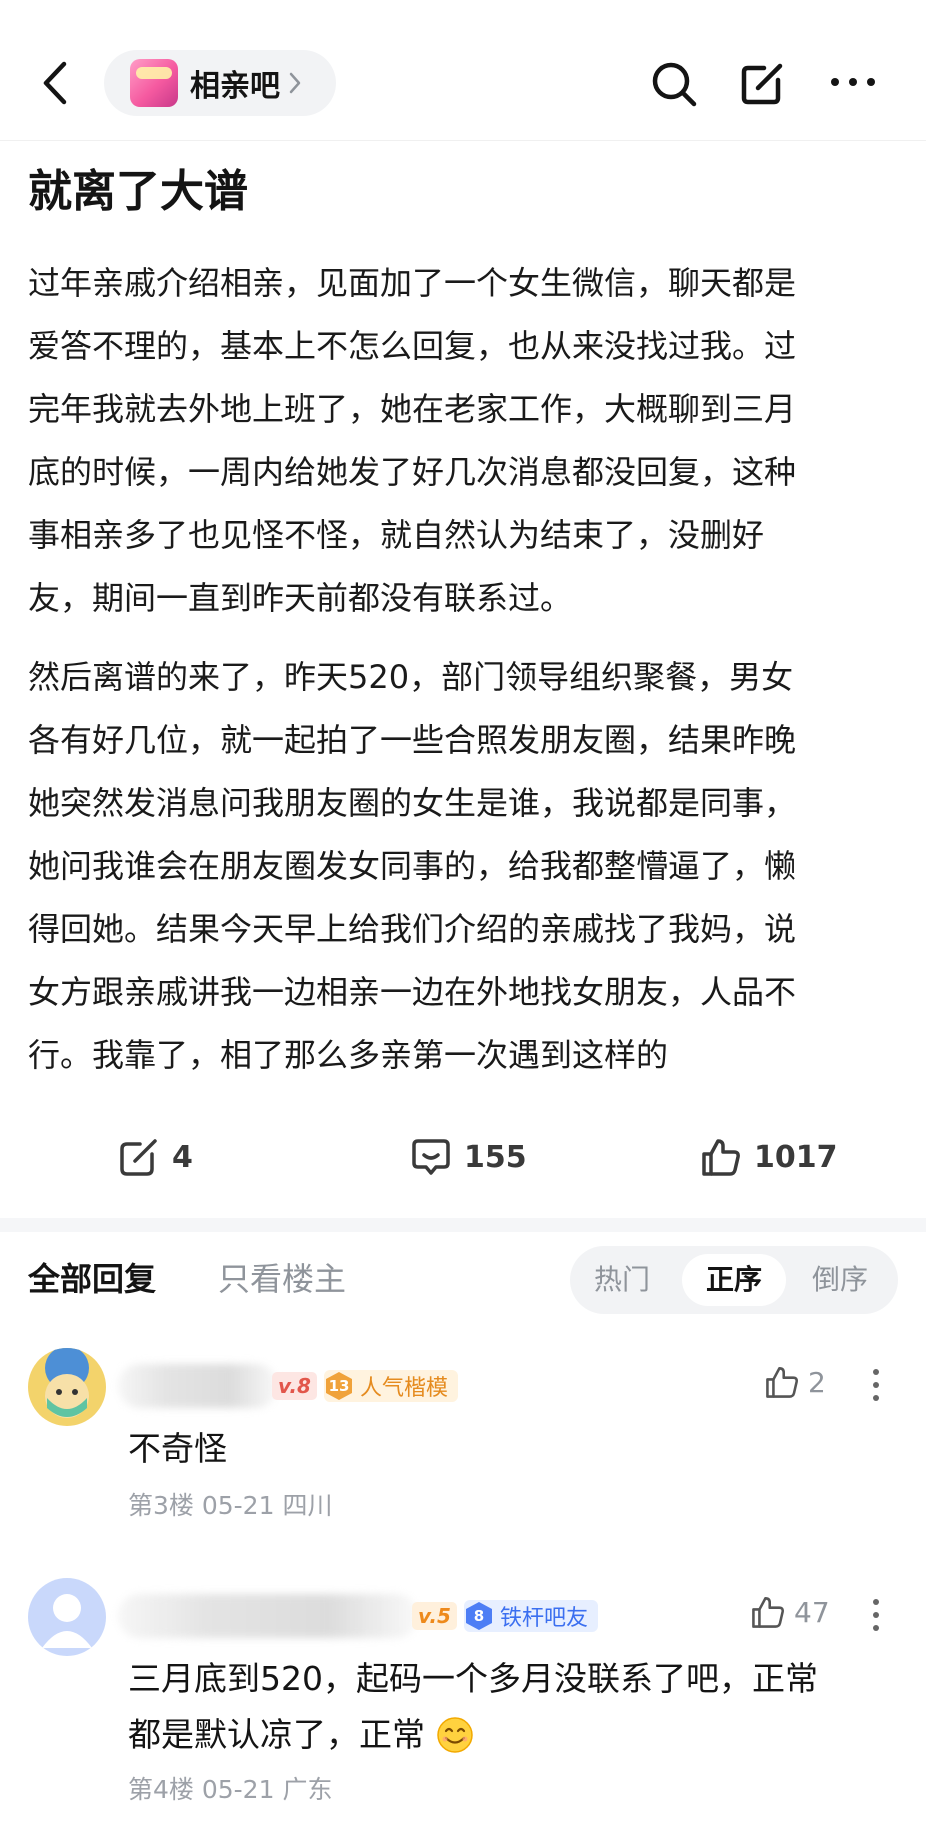 The height and width of the screenshot is (1838, 926). I want to click on top-navigation-bar: 相亲吧, so click(463, 70).